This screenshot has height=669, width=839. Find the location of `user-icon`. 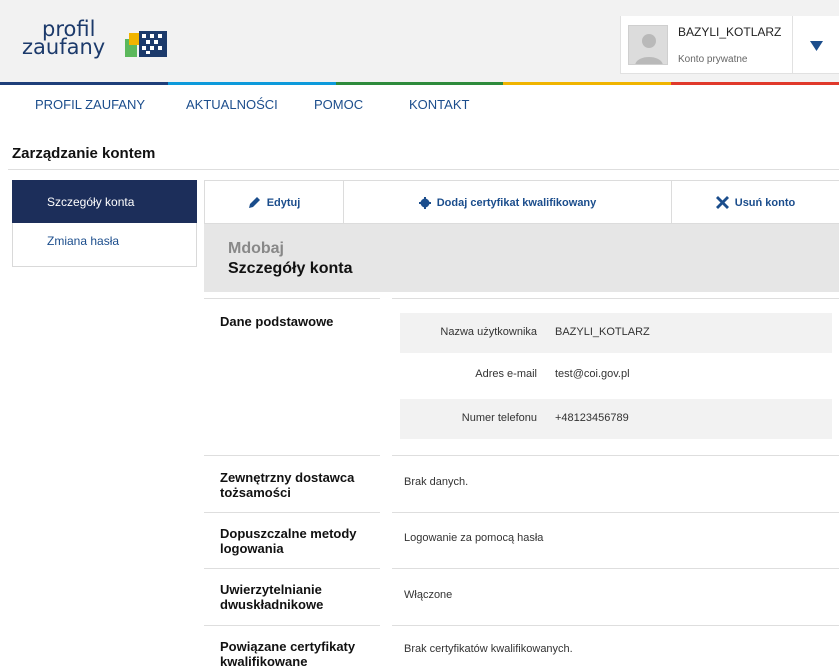

user-icon is located at coordinates (649, 49).